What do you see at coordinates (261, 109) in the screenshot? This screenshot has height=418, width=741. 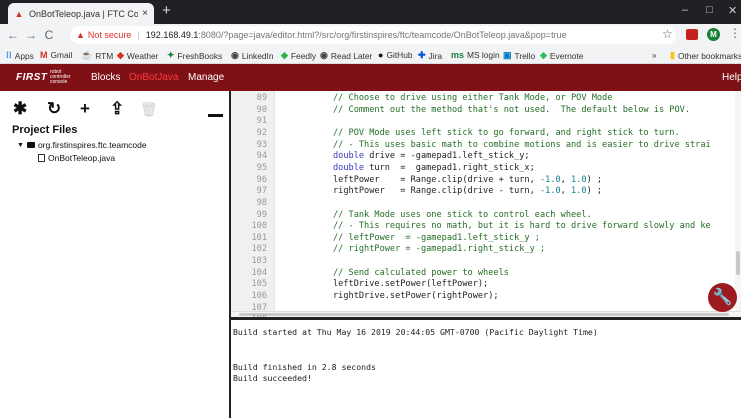 I see `line-number: 90` at bounding box center [261, 109].